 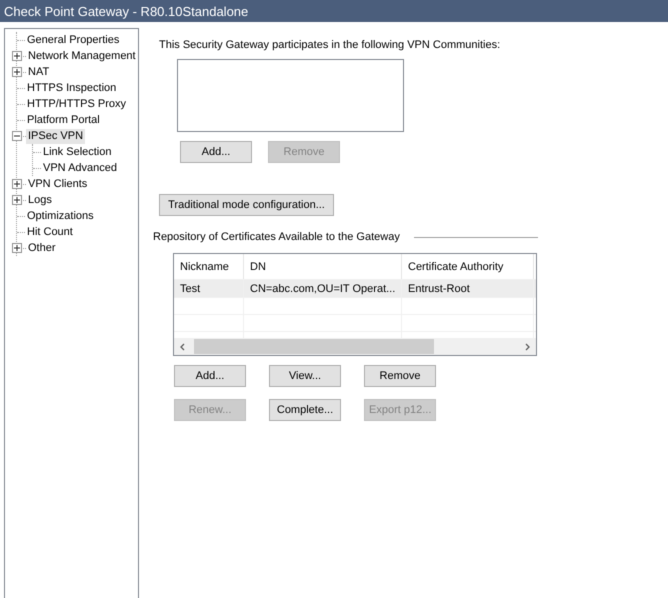 What do you see at coordinates (209, 288) in the screenshot?
I see `table-cell: Test` at bounding box center [209, 288].